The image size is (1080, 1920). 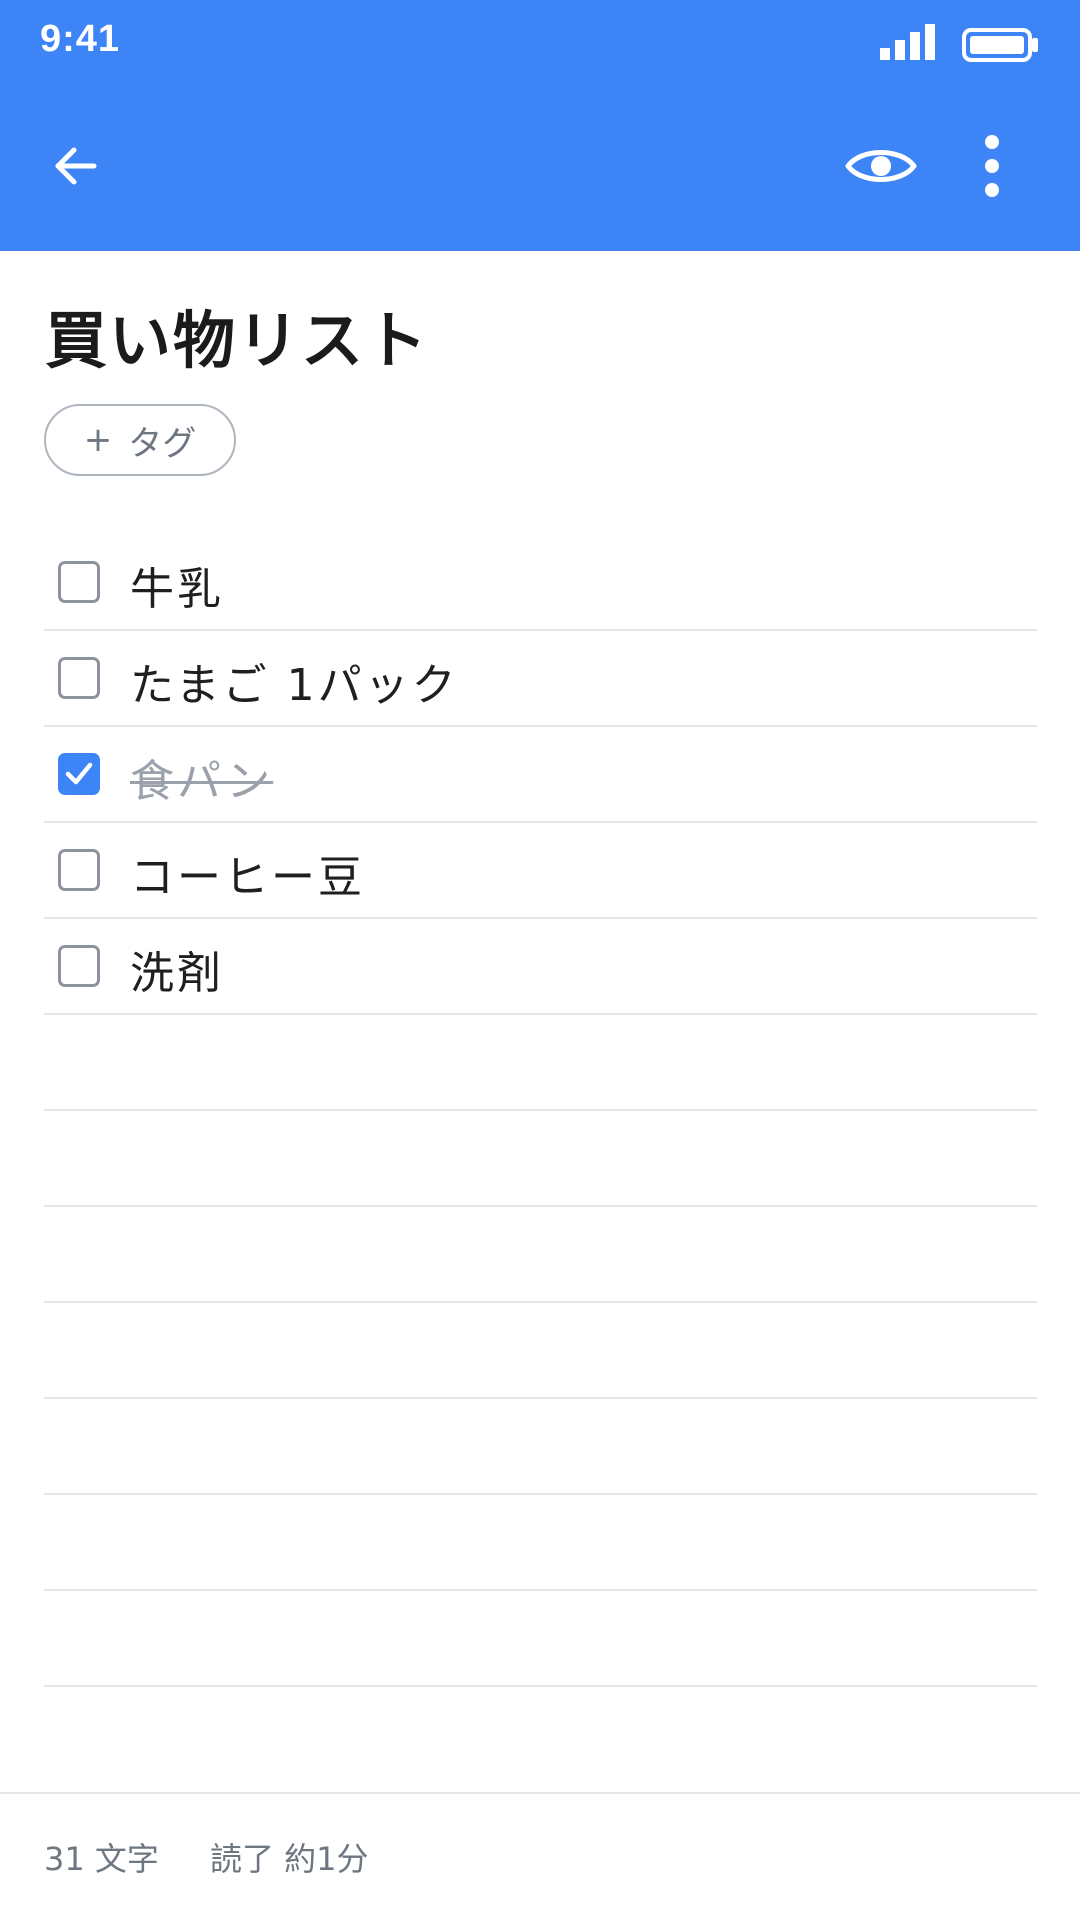 What do you see at coordinates (1001, 45) in the screenshot?
I see `battery-icon` at bounding box center [1001, 45].